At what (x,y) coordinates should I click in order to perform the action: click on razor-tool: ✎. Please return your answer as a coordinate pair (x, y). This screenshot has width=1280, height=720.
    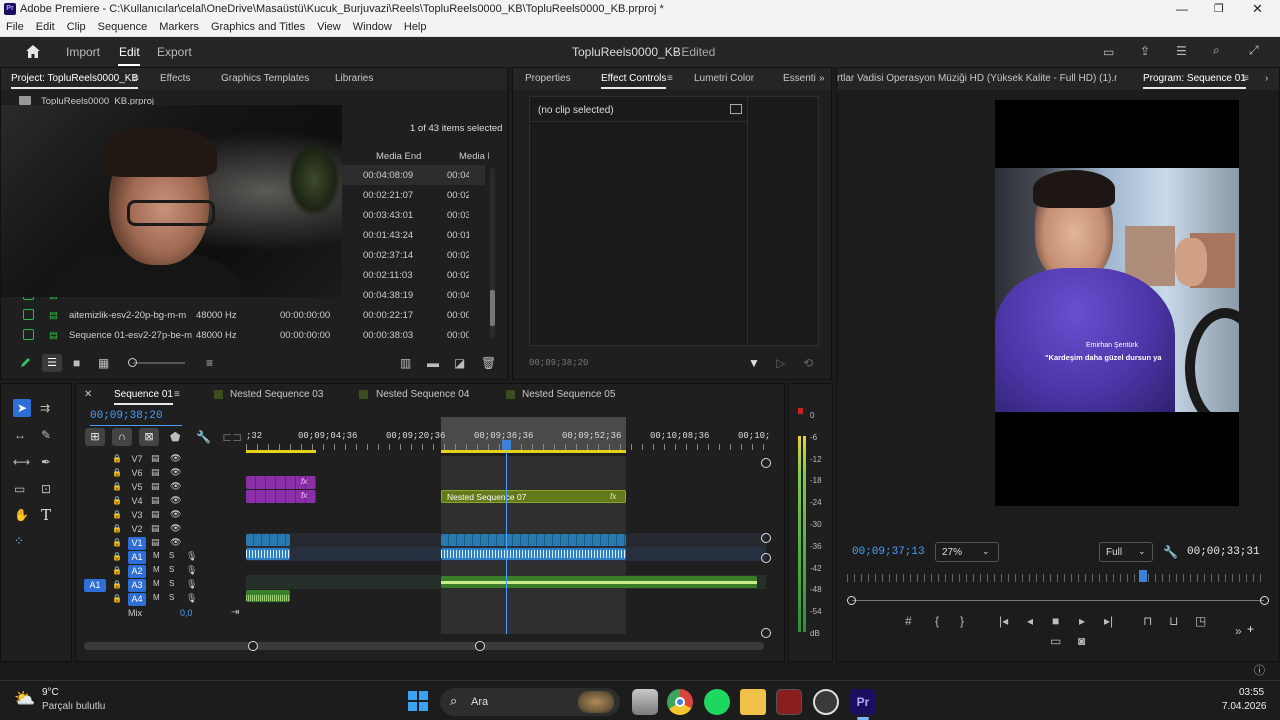
    Looking at the image, I should click on (46, 435).